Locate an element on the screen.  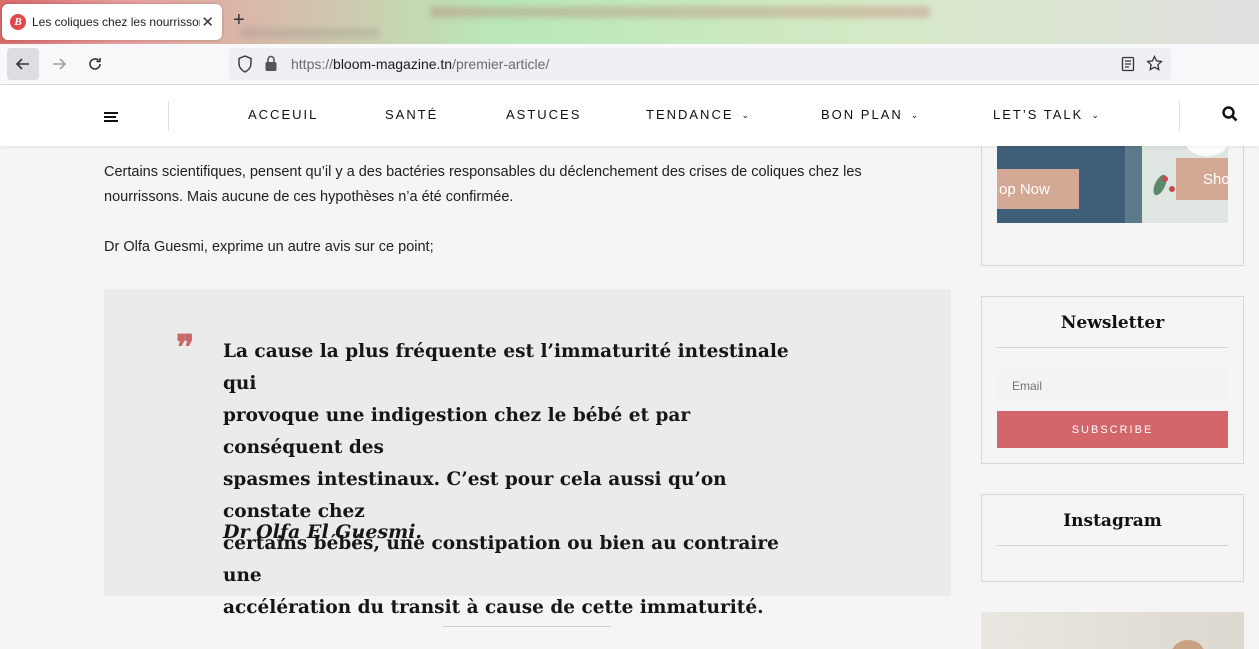
bookmark-star-icon is located at coordinates (1154, 65).